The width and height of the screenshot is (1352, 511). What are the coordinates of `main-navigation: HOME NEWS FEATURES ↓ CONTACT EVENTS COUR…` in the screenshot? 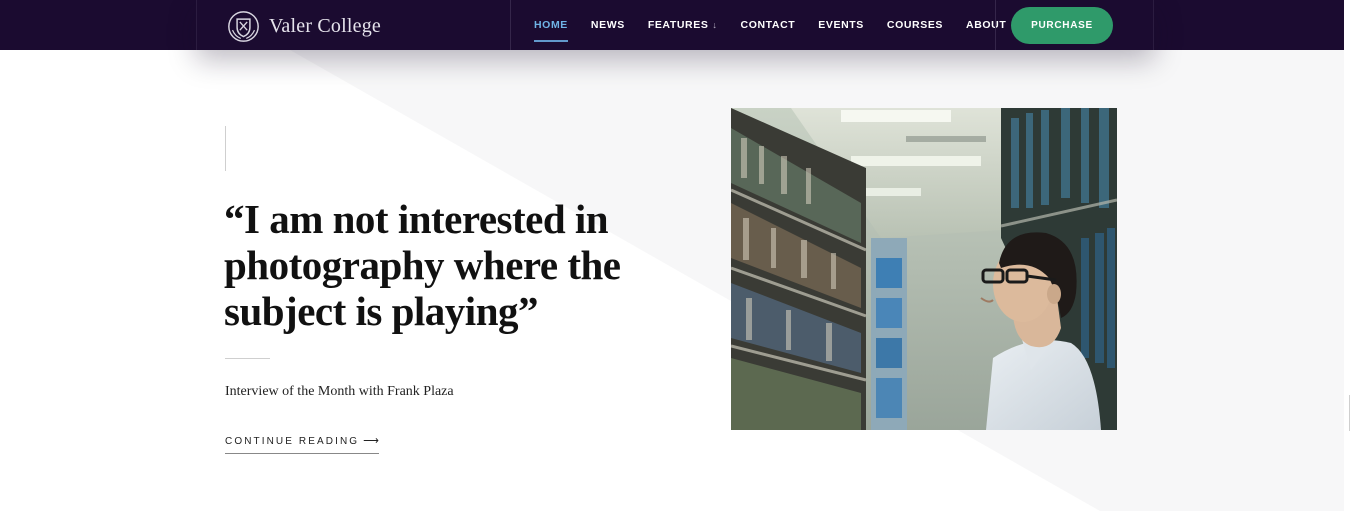 It's located at (781, 25).